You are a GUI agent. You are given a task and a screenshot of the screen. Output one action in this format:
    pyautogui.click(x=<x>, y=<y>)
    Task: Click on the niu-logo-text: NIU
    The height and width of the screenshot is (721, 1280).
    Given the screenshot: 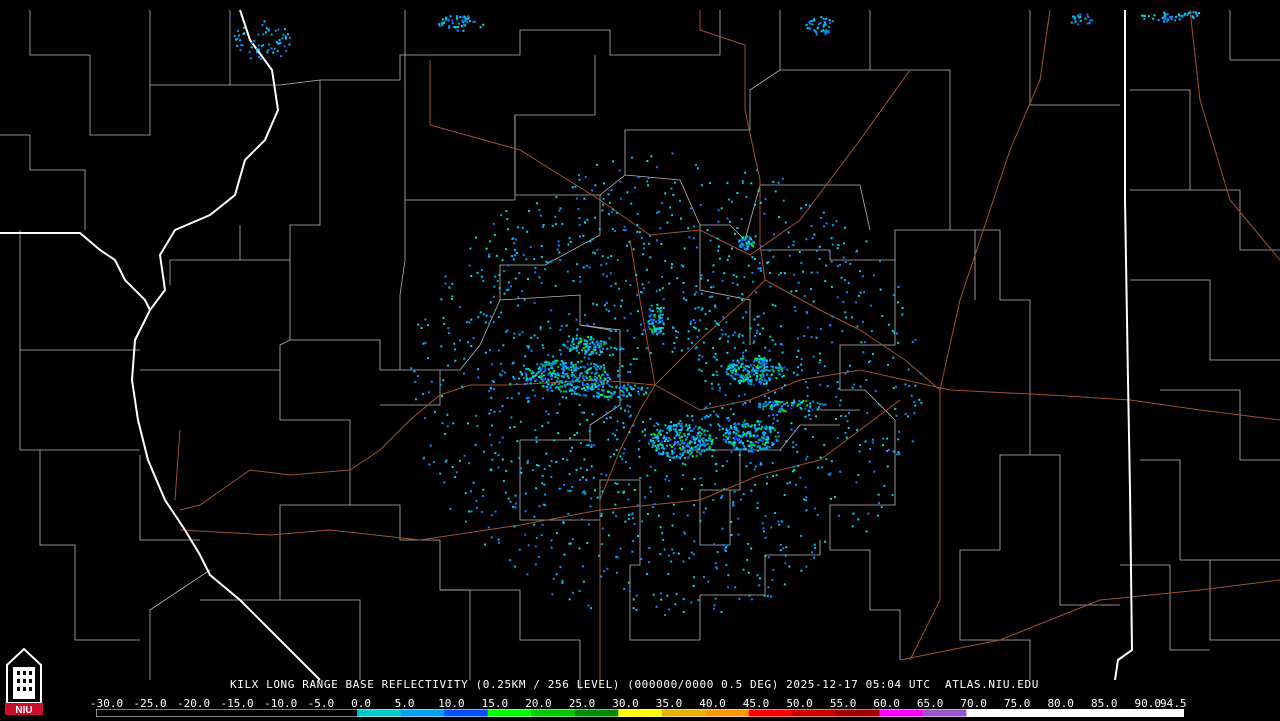 What is the action you would take?
    pyautogui.click(x=23, y=710)
    